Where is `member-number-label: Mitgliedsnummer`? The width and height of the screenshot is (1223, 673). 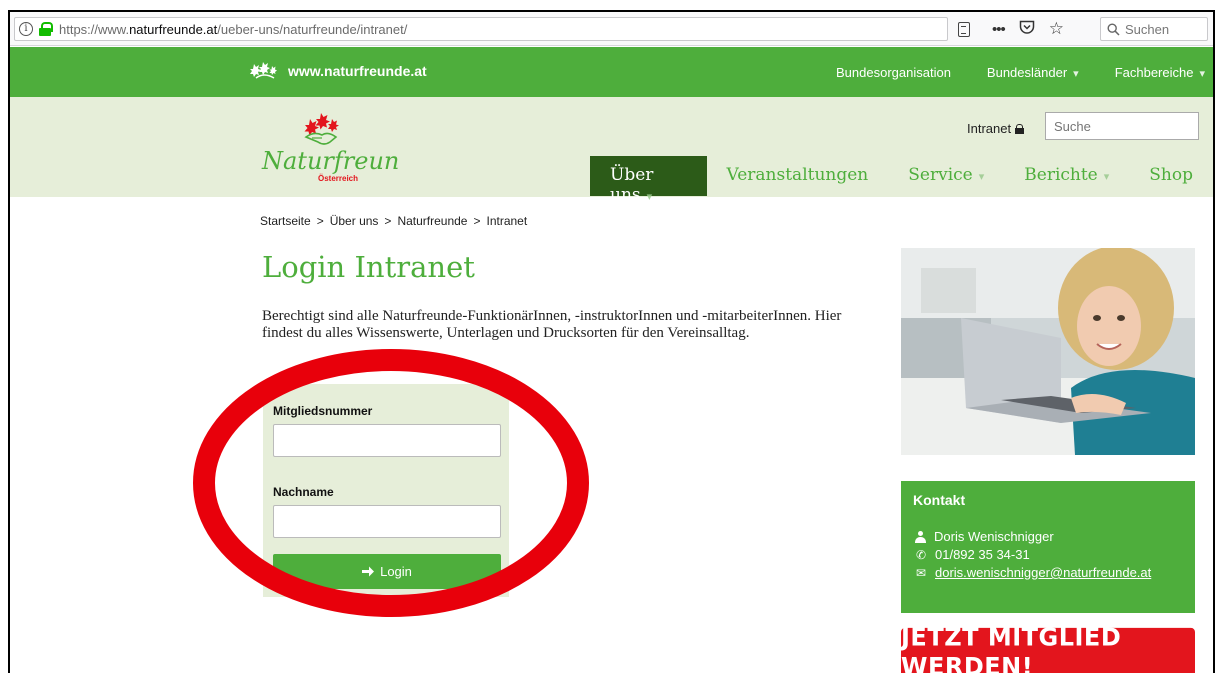 member-number-label: Mitgliedsnummer is located at coordinates (323, 411).